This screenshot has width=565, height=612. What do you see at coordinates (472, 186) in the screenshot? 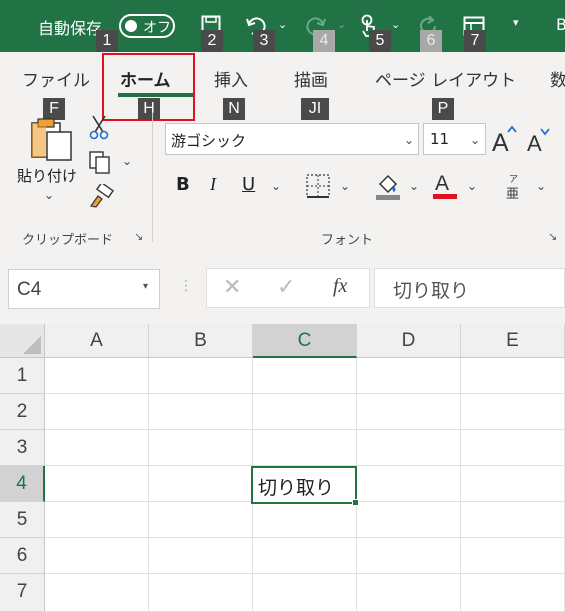
I see `font-color-dropdown-icon: ⌄` at bounding box center [472, 186].